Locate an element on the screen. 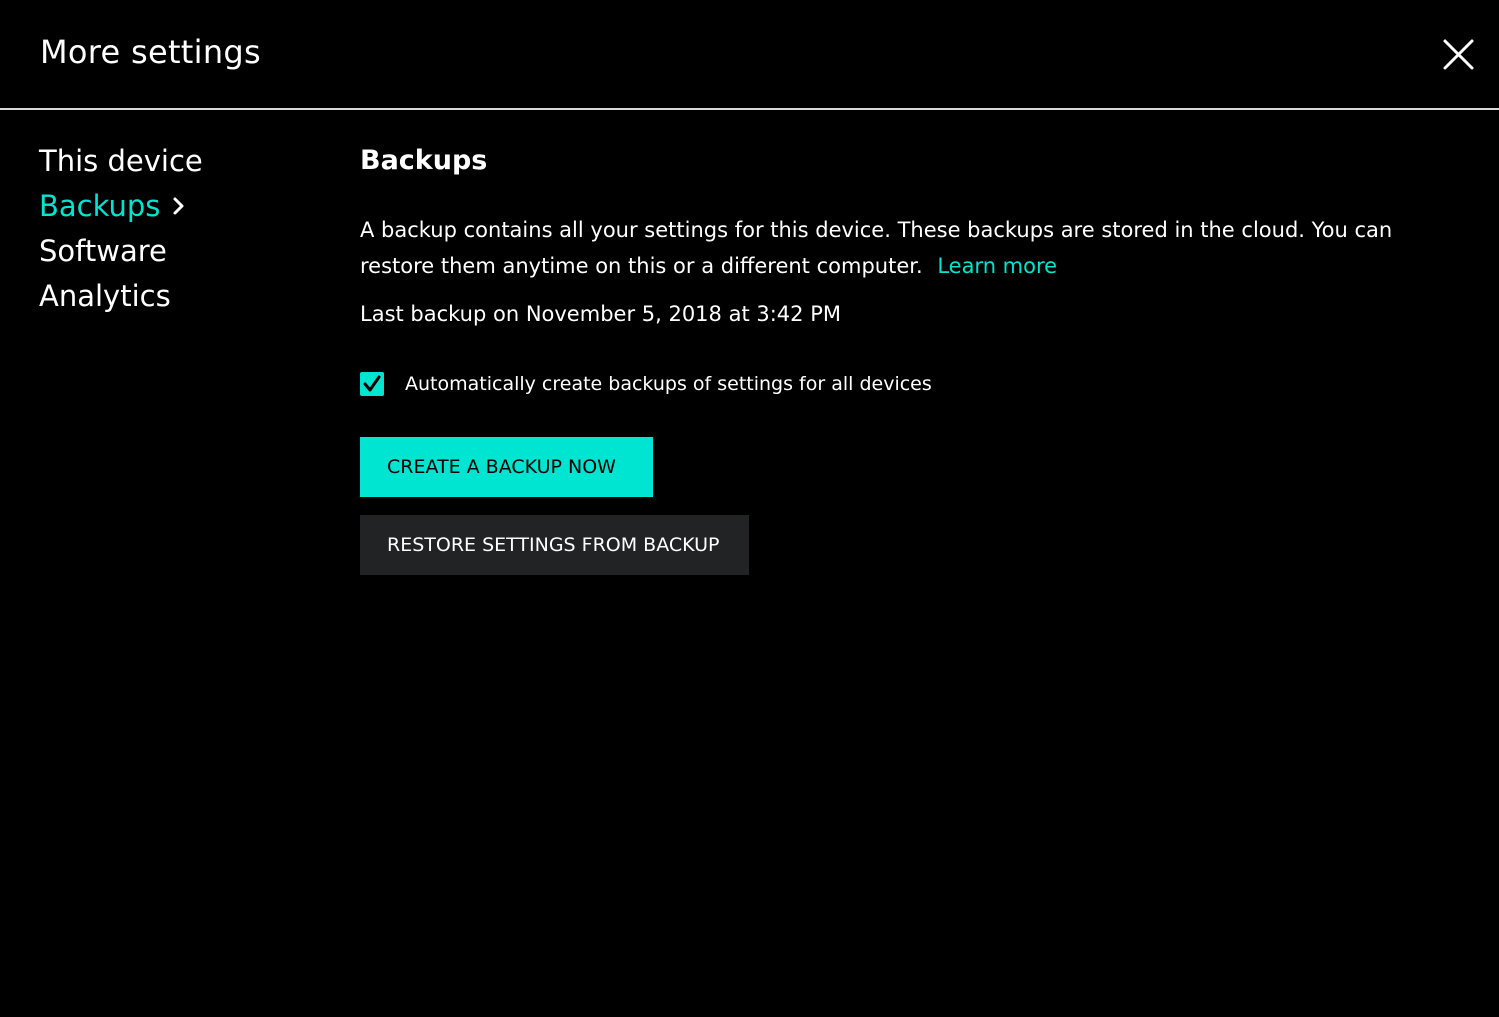 This screenshot has width=1499, height=1017. close-button is located at coordinates (1458, 55).